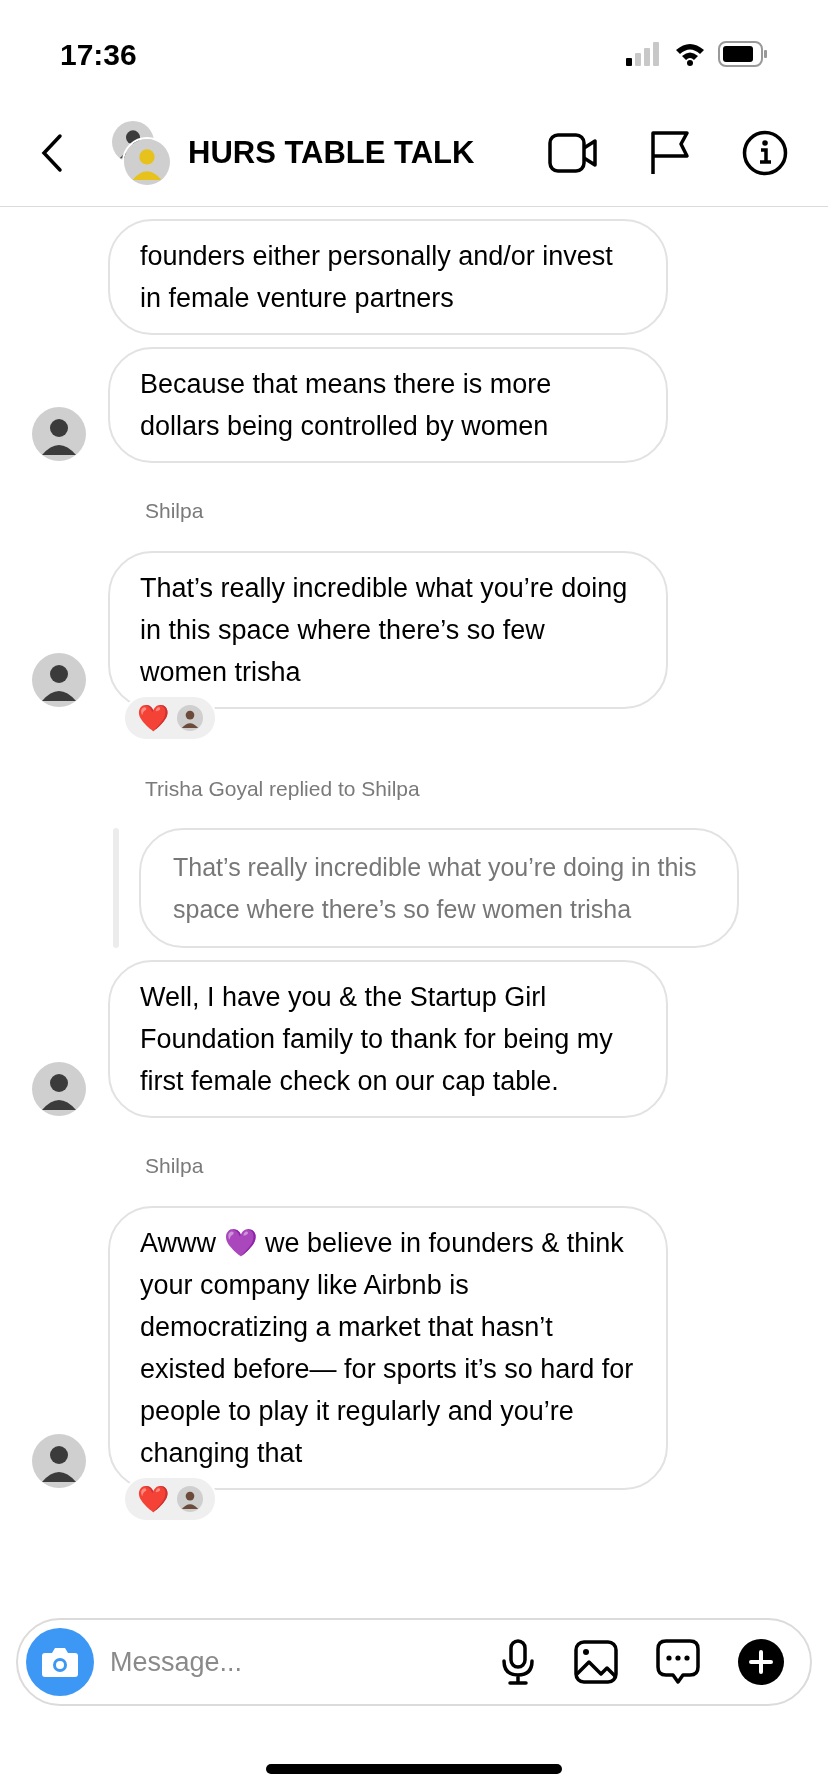 Image resolution: width=828 pixels, height=1792 pixels. I want to click on info-button, so click(765, 153).